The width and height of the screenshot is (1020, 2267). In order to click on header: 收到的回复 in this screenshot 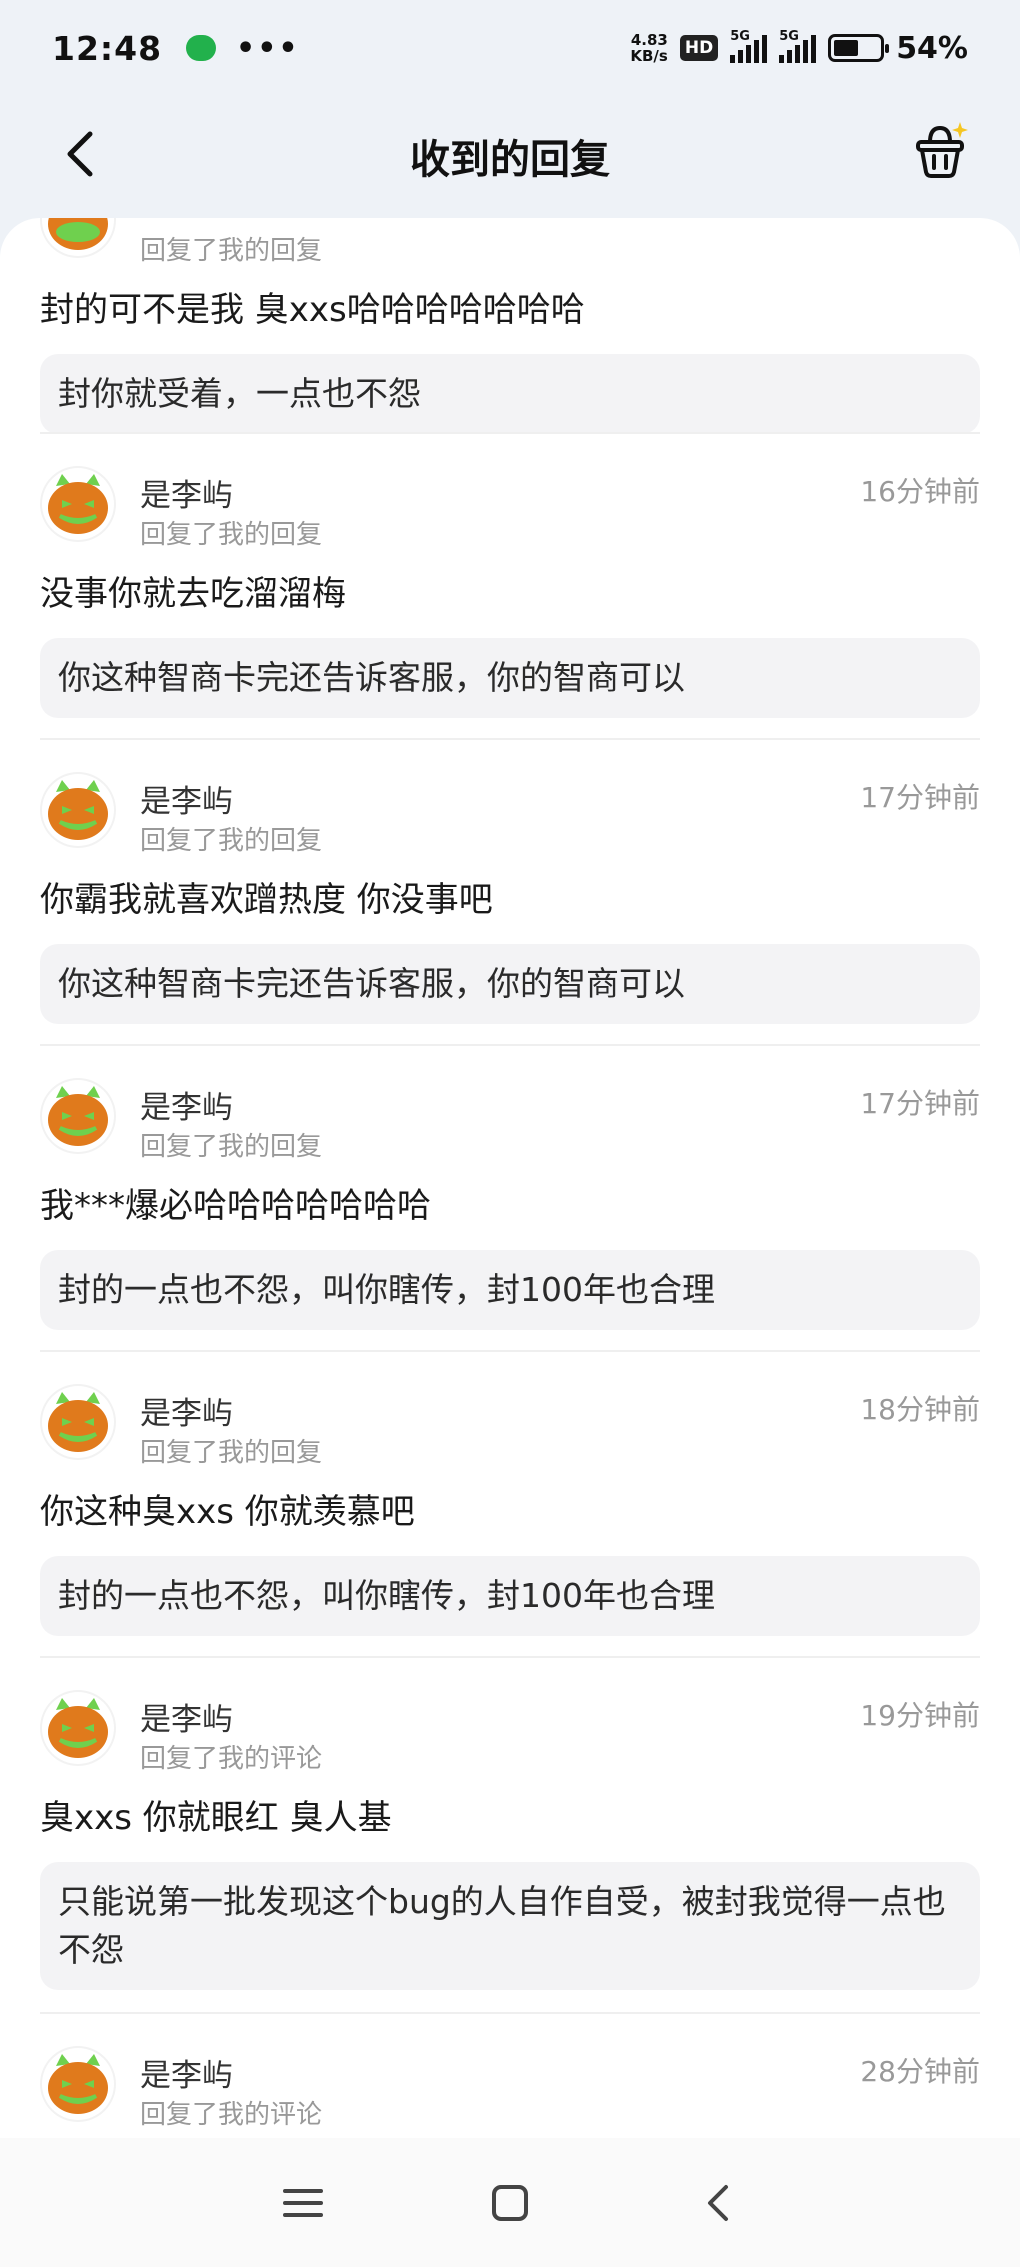, I will do `click(510, 156)`.